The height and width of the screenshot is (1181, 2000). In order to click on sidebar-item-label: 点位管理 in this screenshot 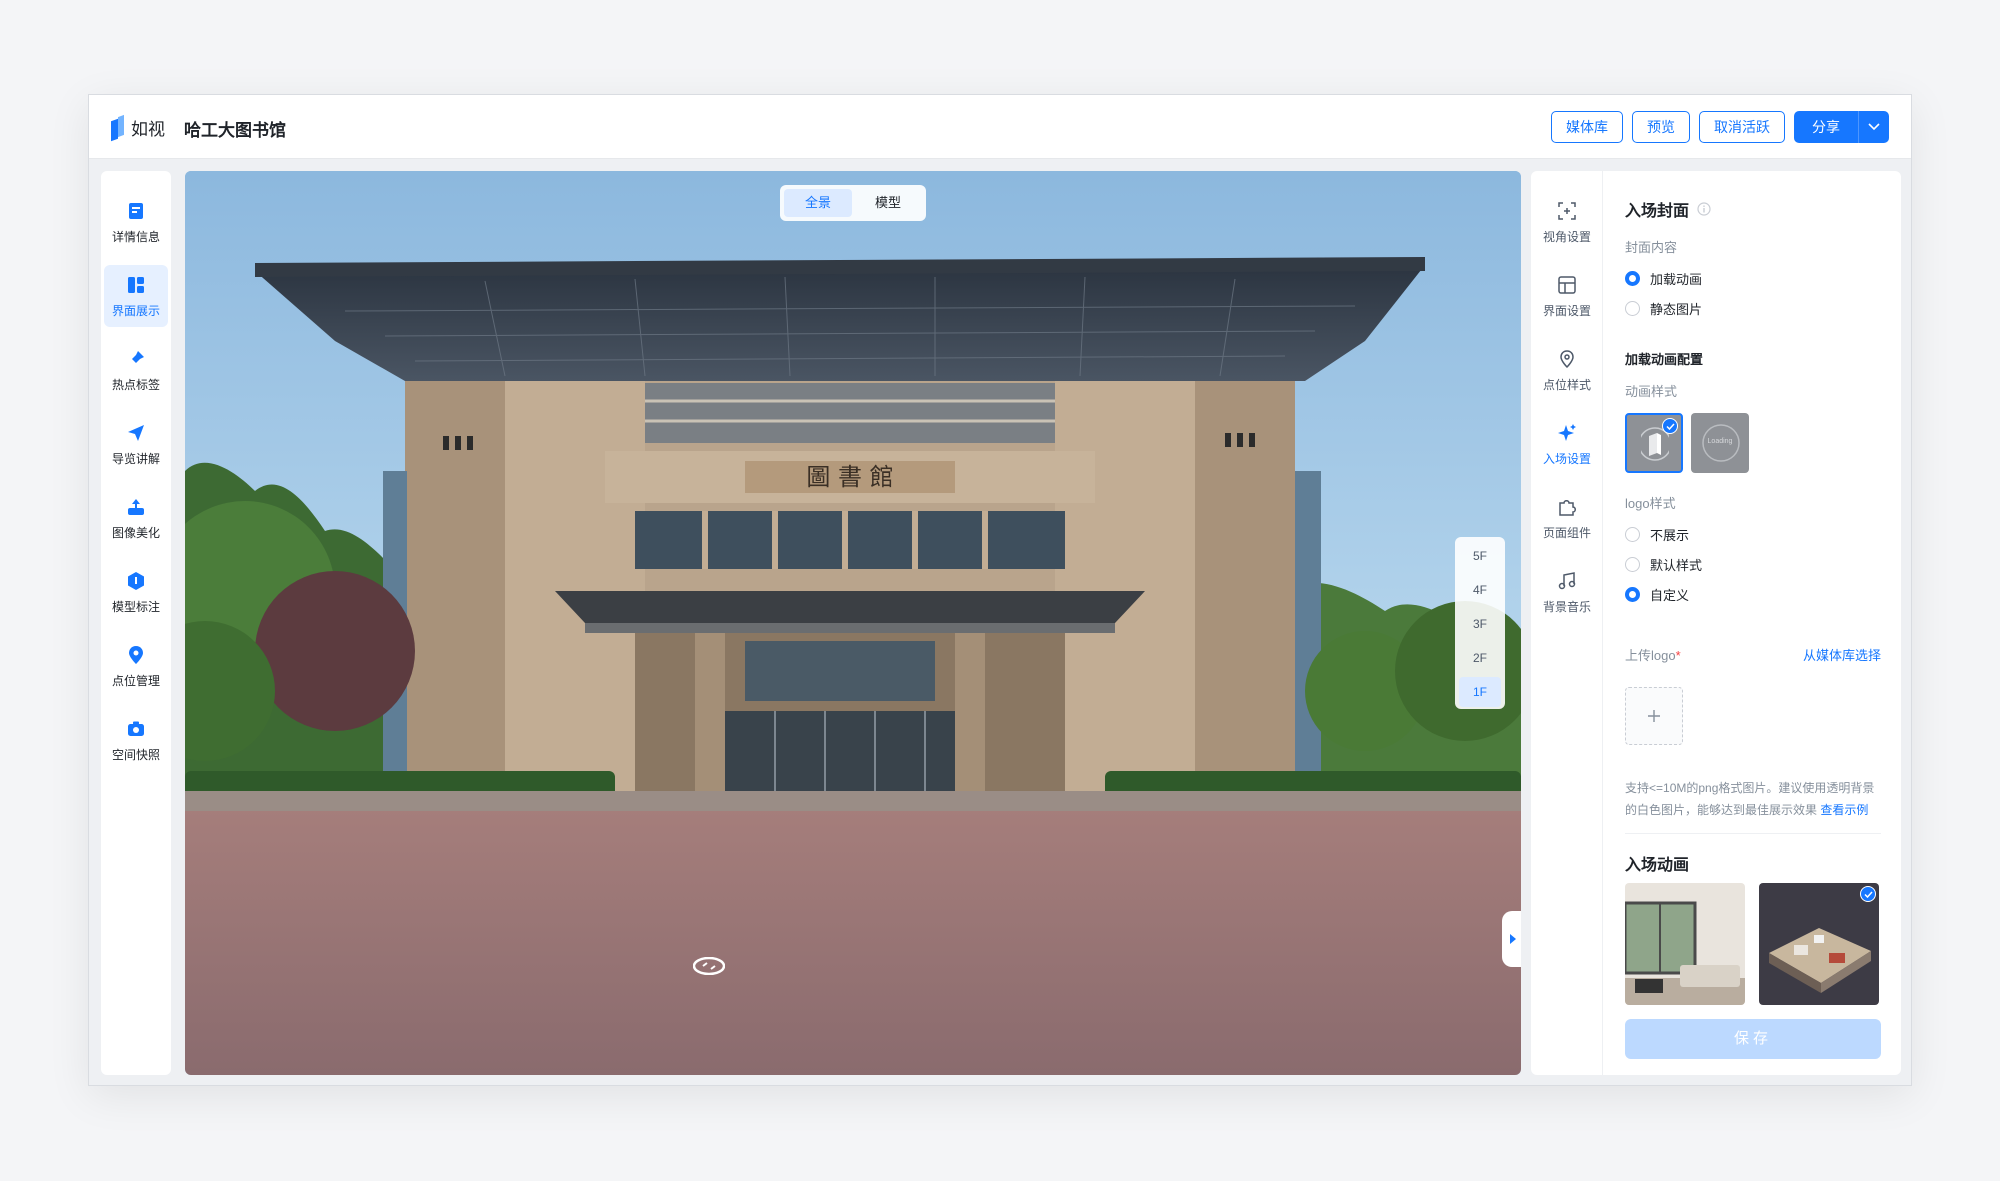, I will do `click(135, 680)`.